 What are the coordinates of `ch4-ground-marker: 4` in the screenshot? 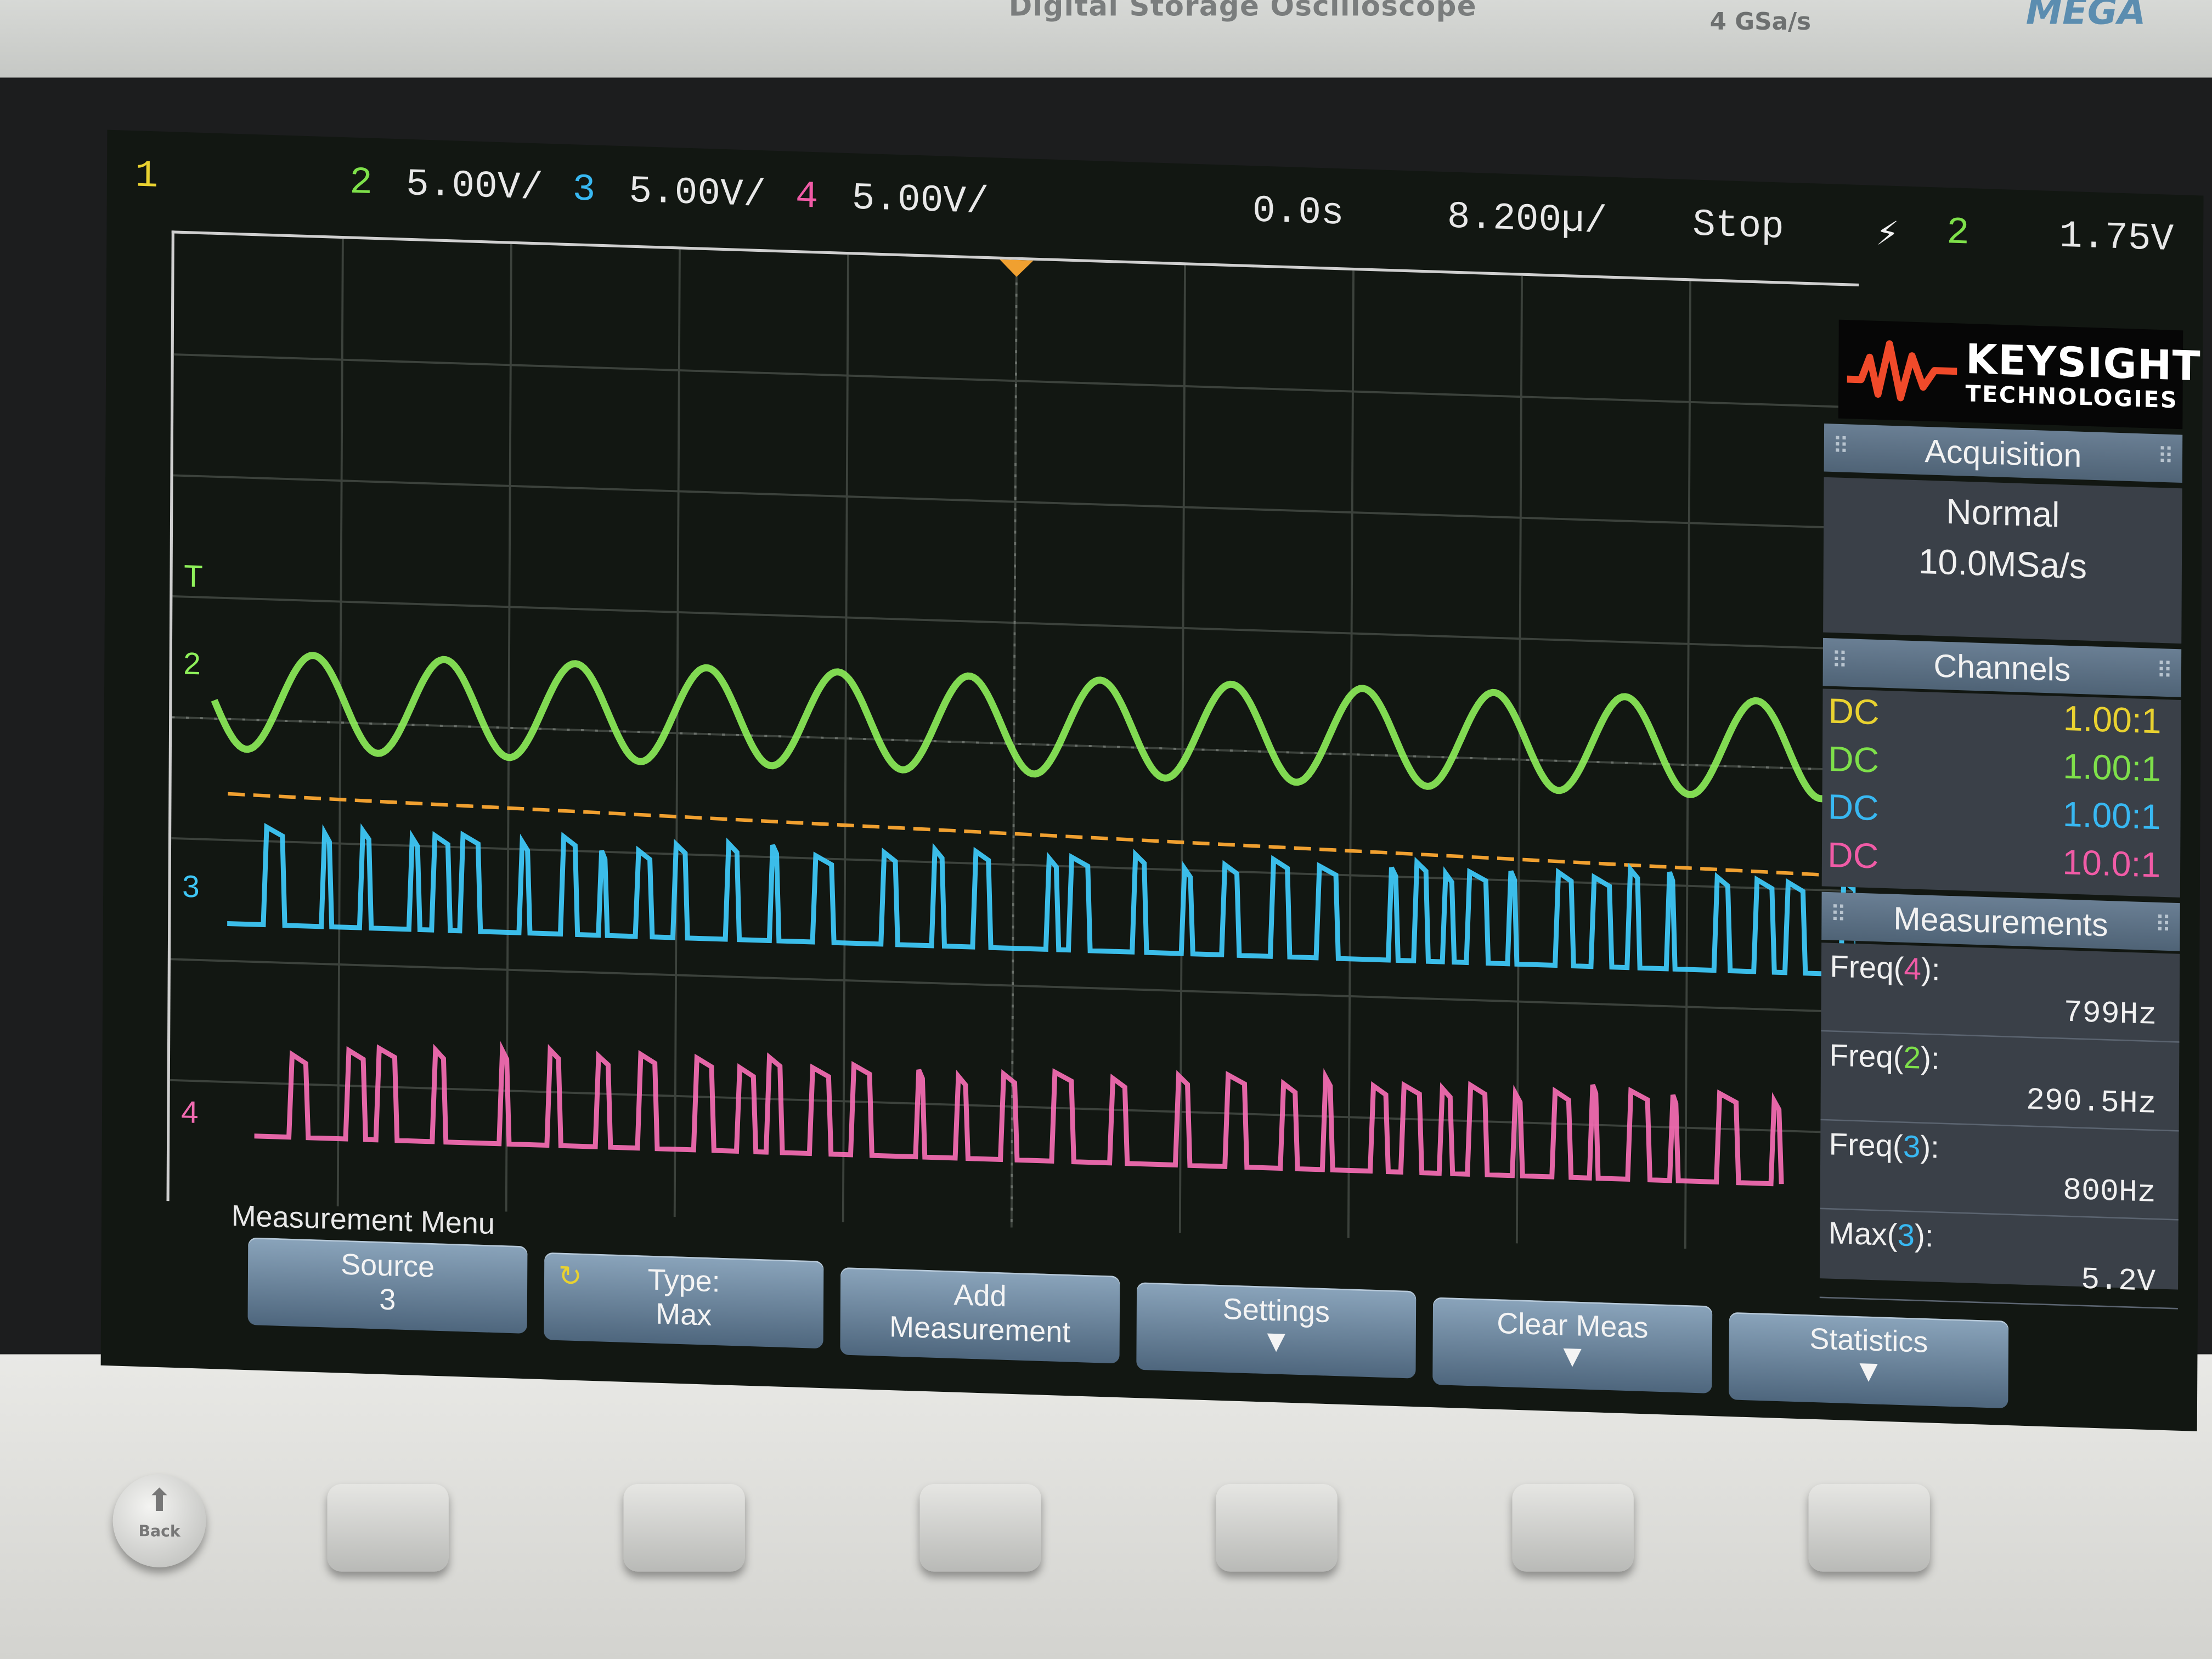 It's located at (190, 1112).